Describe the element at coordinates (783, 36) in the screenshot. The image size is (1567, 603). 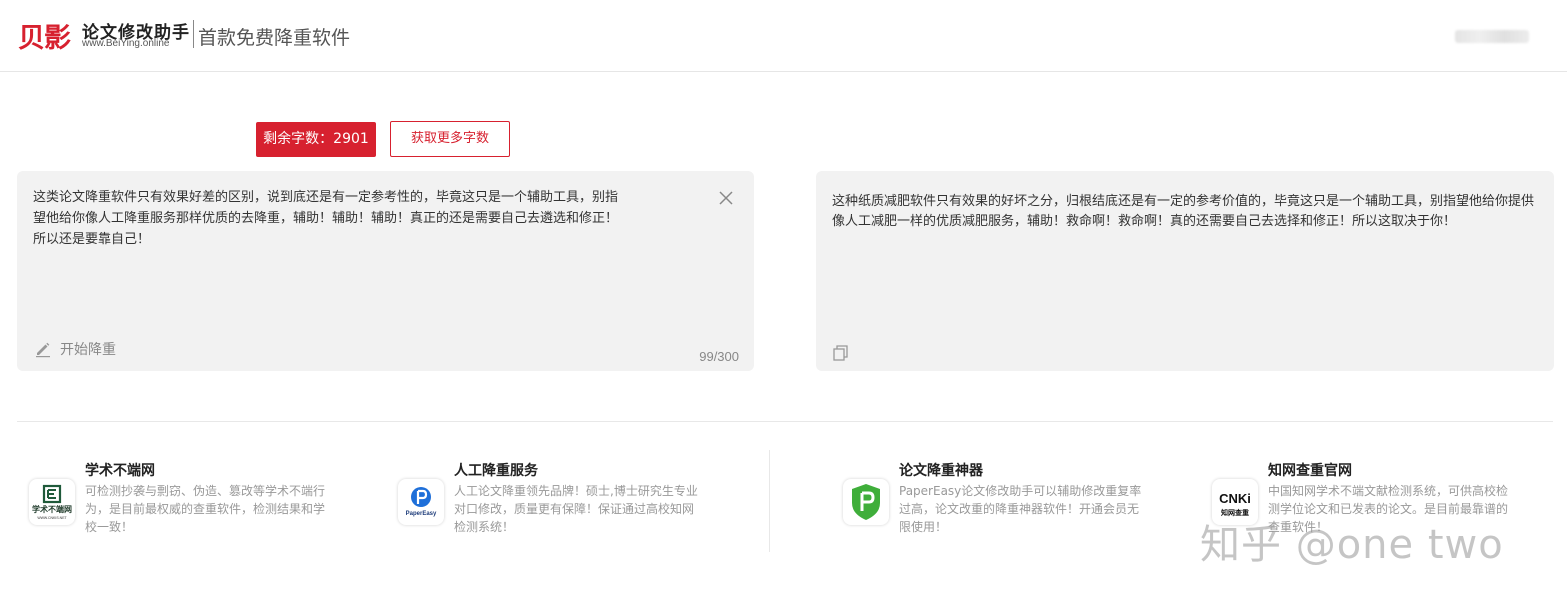
I see `top-header: 贝影 论文修改助手 www.BeiYing.online 首款免费降重软件` at that location.